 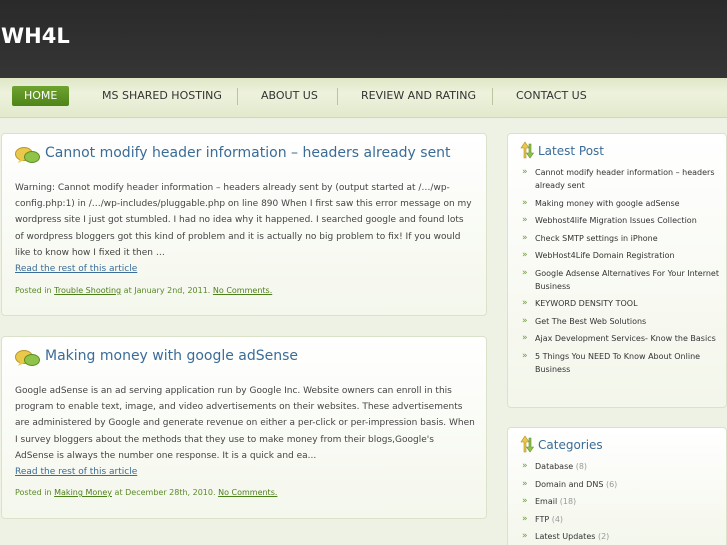 I want to click on category-item: Email (18), so click(x=622, y=501).